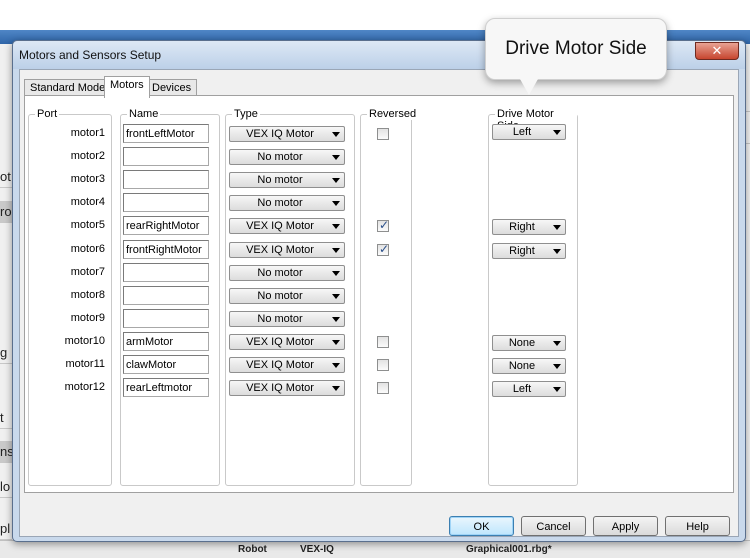  I want to click on background-text-fragment: ro, so click(6, 212).